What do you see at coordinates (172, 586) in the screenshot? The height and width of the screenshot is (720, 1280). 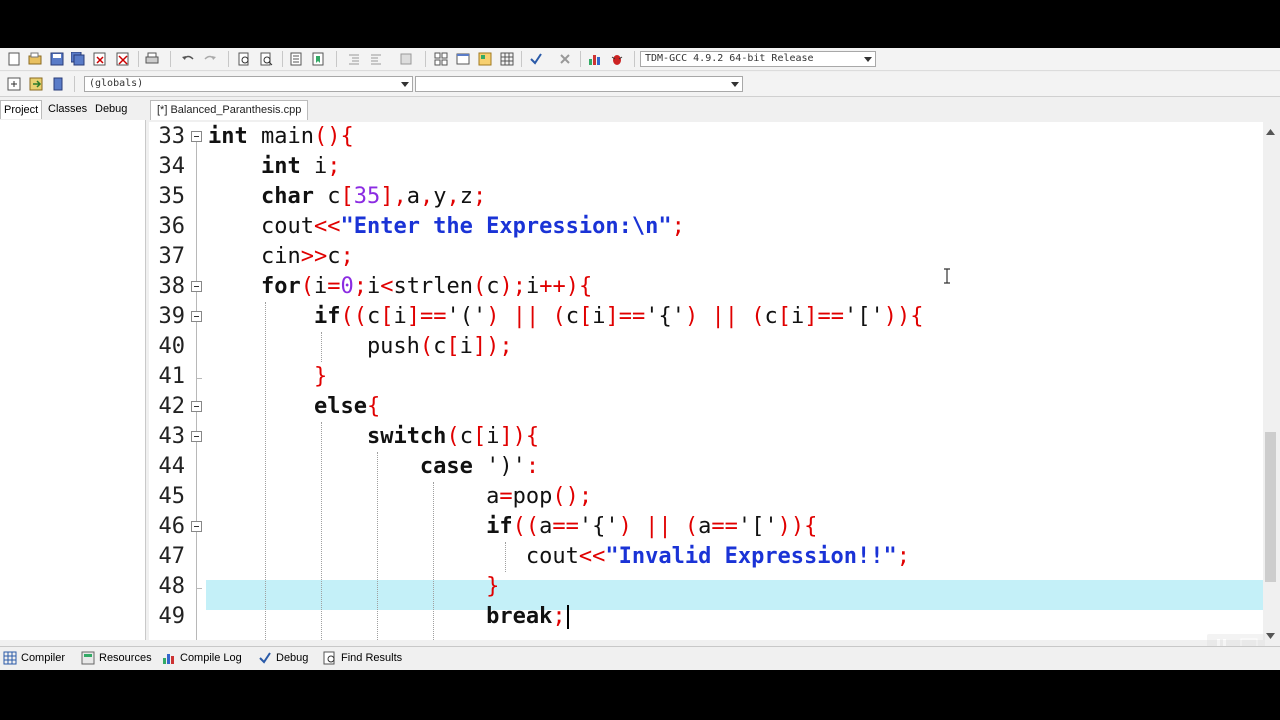 I see `line-number: 48` at bounding box center [172, 586].